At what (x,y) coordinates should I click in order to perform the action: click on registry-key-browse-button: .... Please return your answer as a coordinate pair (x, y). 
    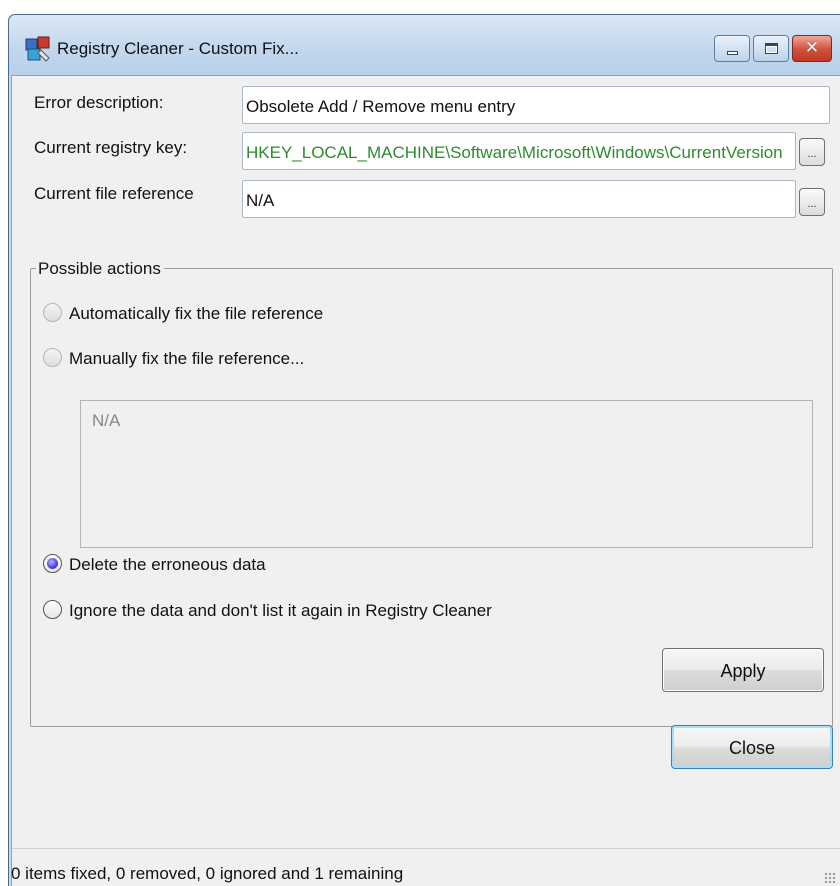
    Looking at the image, I should click on (812, 152).